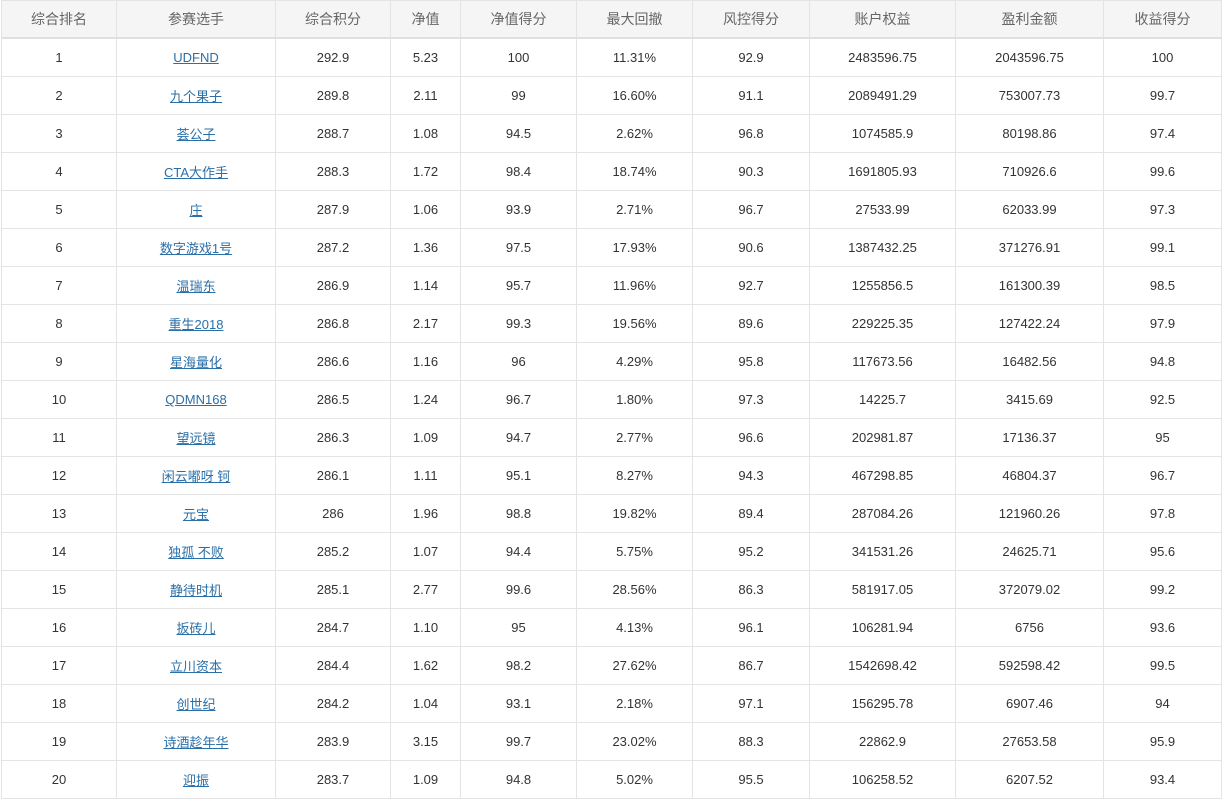 This screenshot has width=1222, height=801. What do you see at coordinates (1029, 589) in the screenshot?
I see `cell-profit: 372079.02` at bounding box center [1029, 589].